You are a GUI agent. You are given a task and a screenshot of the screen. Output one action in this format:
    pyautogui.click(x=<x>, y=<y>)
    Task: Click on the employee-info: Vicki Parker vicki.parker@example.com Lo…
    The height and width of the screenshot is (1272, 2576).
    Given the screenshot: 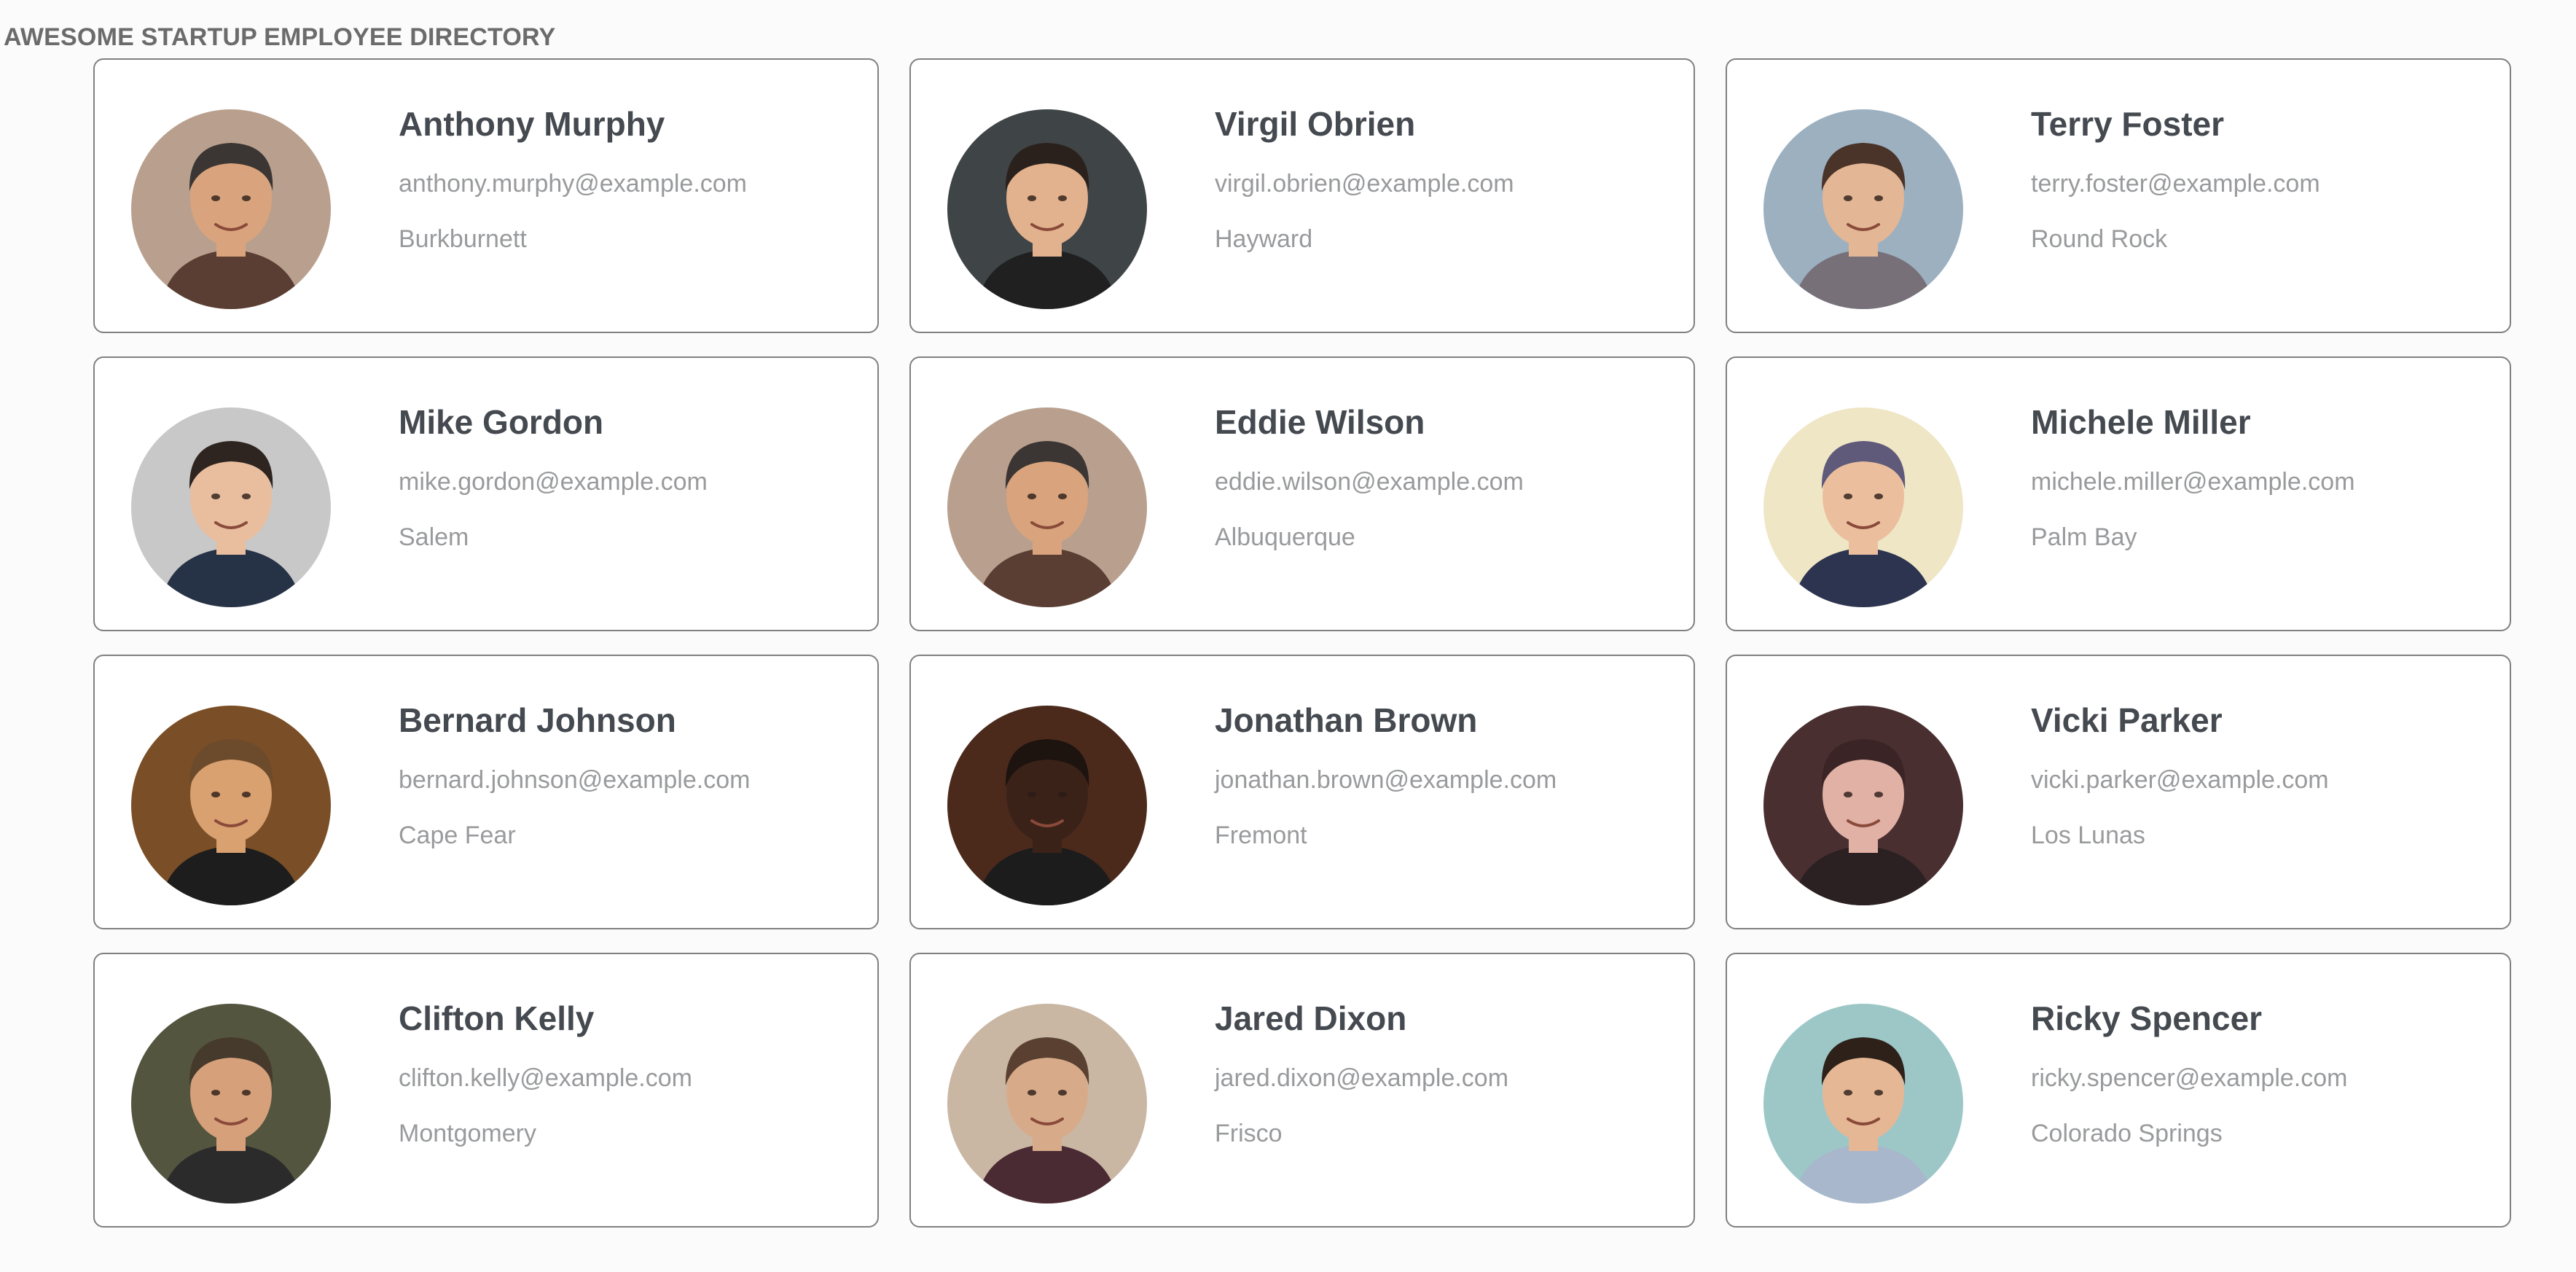 What is the action you would take?
    pyautogui.click(x=2263, y=775)
    